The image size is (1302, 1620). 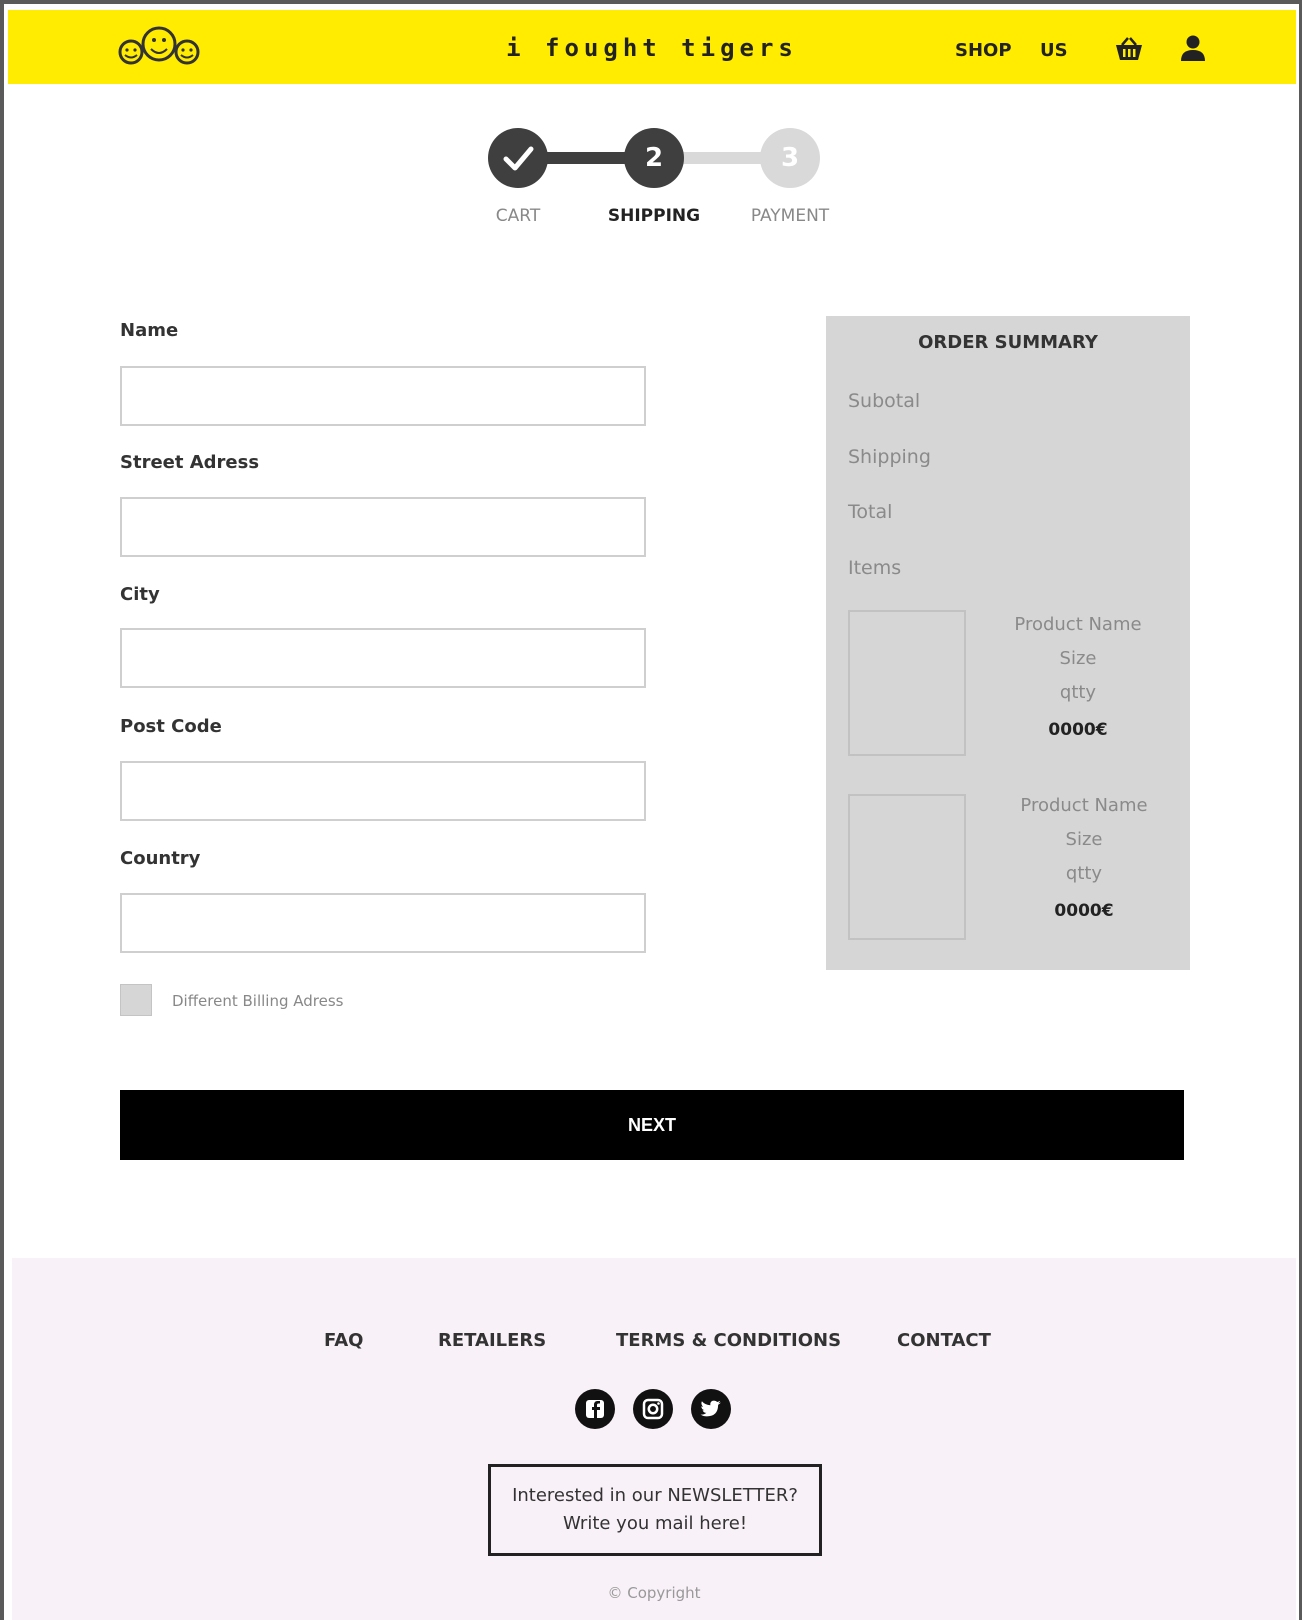 I want to click on site-header: i fought tigers SHOP US, so click(x=652, y=47).